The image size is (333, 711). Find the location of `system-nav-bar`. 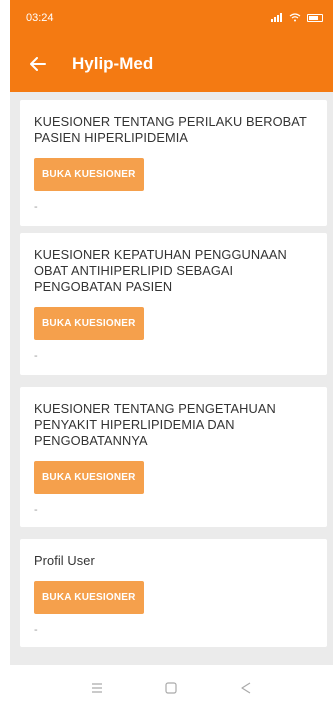

system-nav-bar is located at coordinates (171, 688).